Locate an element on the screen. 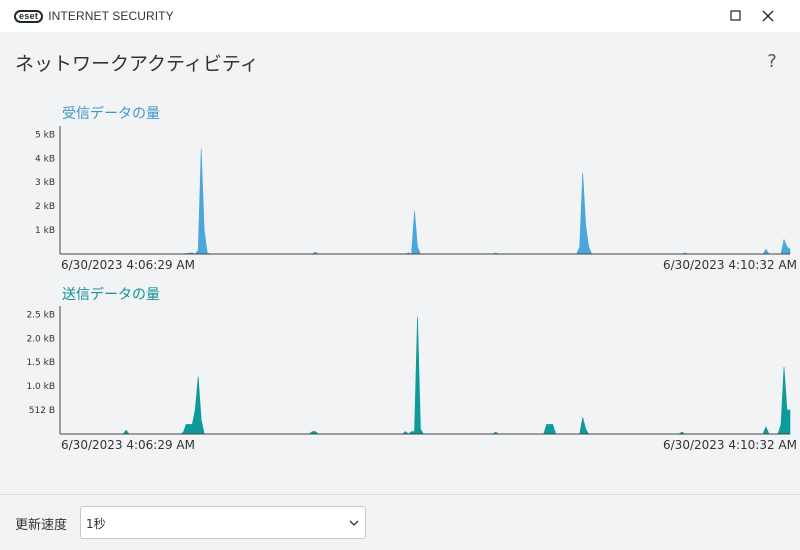 This screenshot has height=550, width=800. received-x-end-label: 6/30/2023 4:10:32 AM is located at coordinates (730, 265).